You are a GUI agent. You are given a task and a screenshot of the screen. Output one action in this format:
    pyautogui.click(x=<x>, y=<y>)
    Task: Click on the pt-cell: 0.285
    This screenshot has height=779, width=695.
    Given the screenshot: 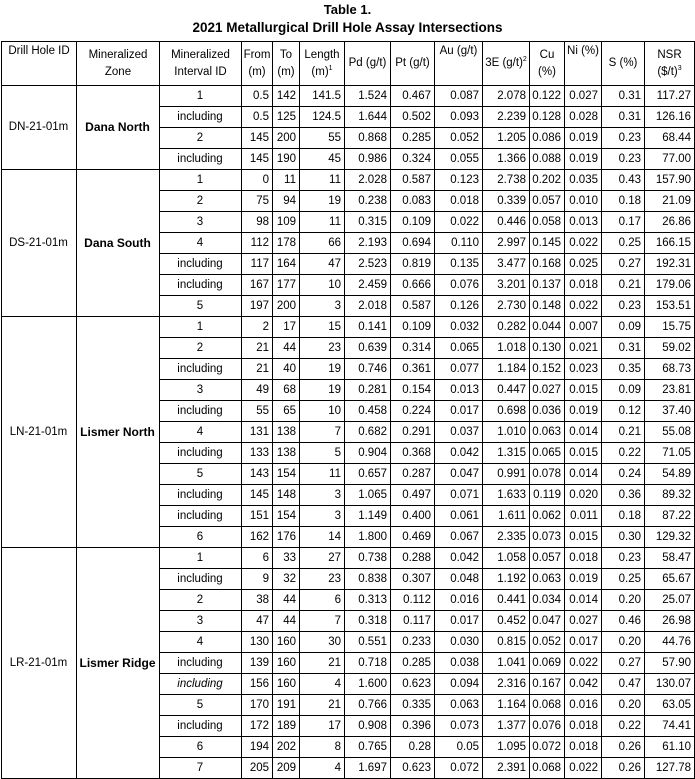 What is the action you would take?
    pyautogui.click(x=412, y=138)
    